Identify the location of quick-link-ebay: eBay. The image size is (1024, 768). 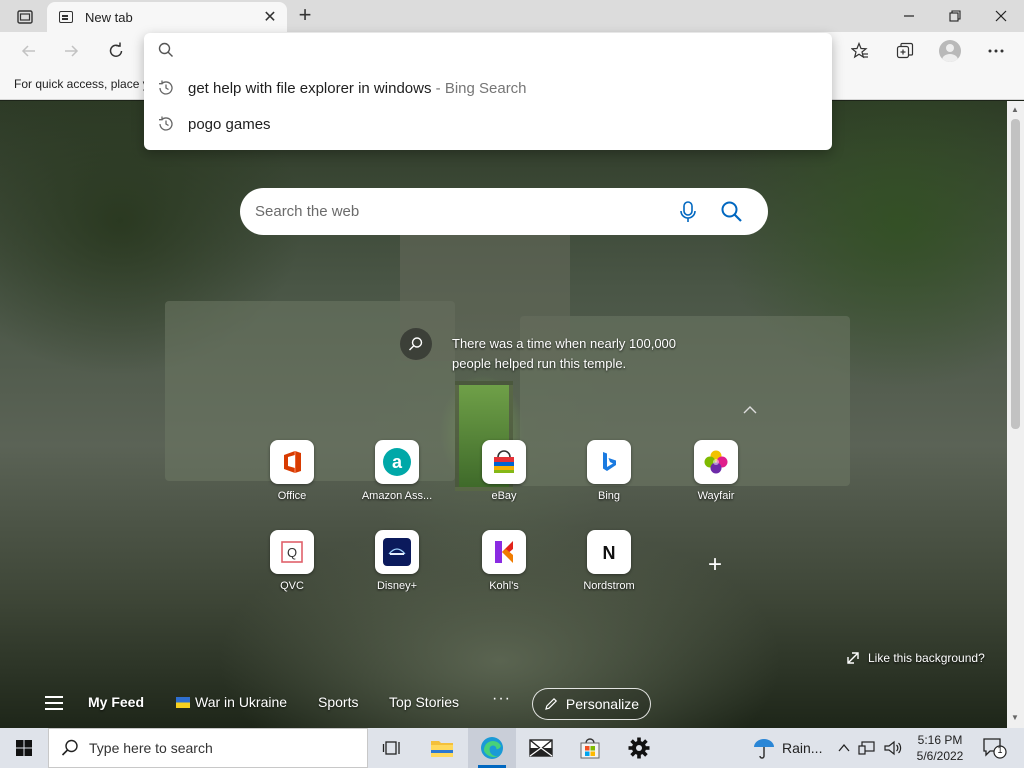
(504, 476).